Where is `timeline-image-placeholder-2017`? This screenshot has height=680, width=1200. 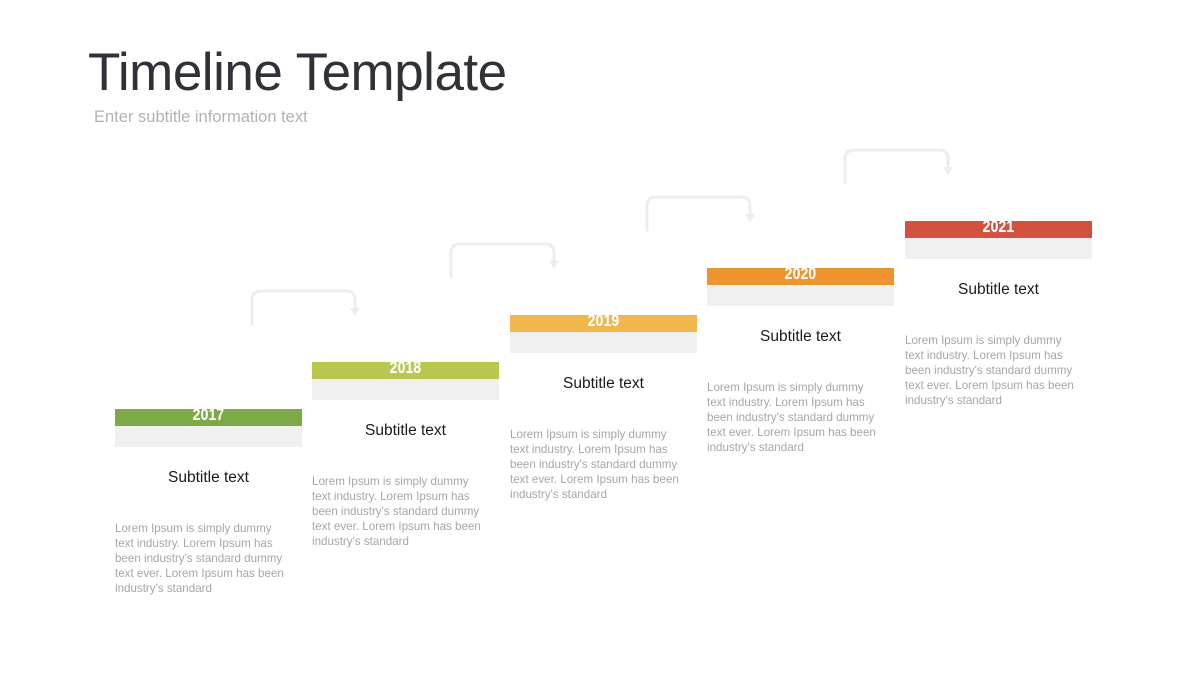
timeline-image-placeholder-2017 is located at coordinates (208, 436).